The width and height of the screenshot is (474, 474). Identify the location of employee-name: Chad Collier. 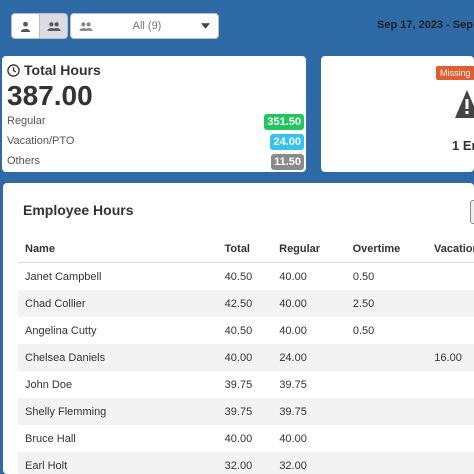
(55, 303).